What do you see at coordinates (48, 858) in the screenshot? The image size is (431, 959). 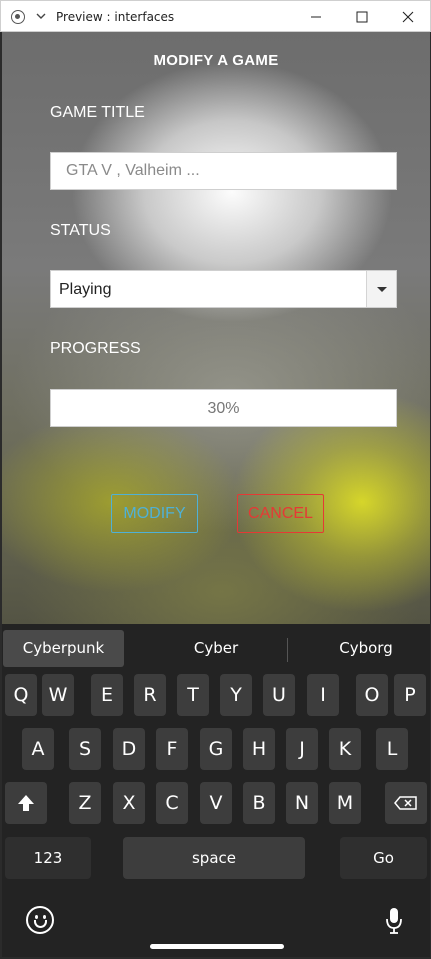 I see `numbers-key: 123` at bounding box center [48, 858].